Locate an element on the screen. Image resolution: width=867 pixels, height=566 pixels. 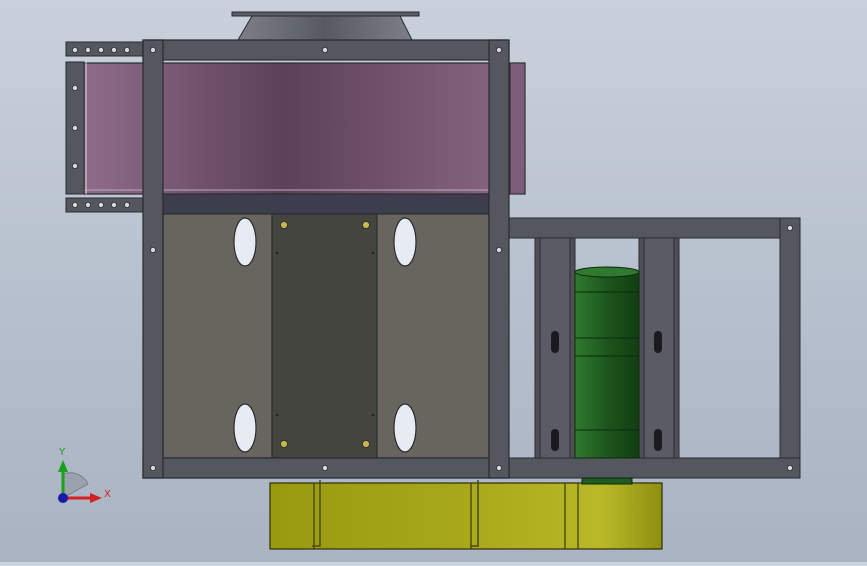
x-axis-arrow is located at coordinates (96, 498).